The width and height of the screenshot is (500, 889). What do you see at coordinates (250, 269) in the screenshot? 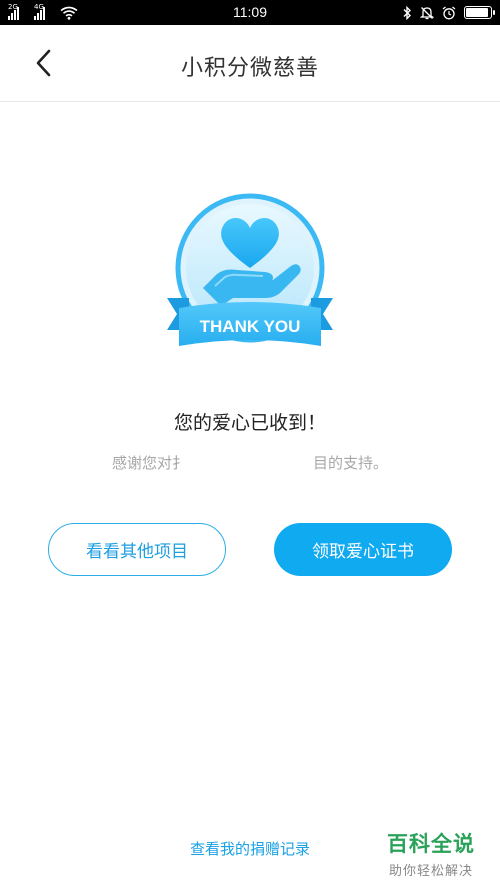
I see `heart-in-hand-icon: THANK YOU` at bounding box center [250, 269].